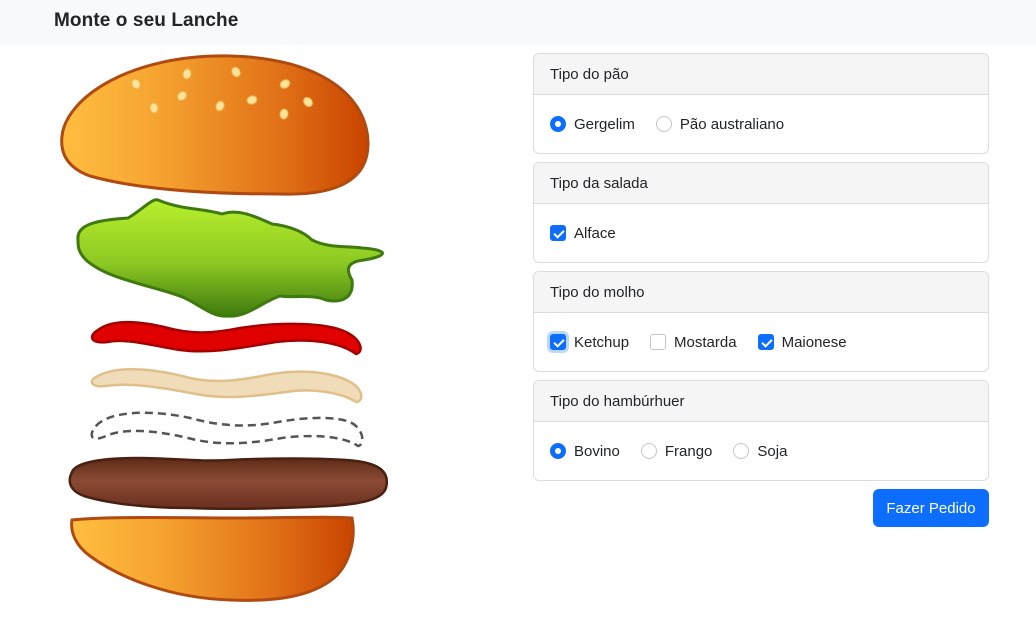 Image resolution: width=1036 pixels, height=633 pixels. I want to click on bread-type-options: Gergelim Pão australiano, so click(761, 124).